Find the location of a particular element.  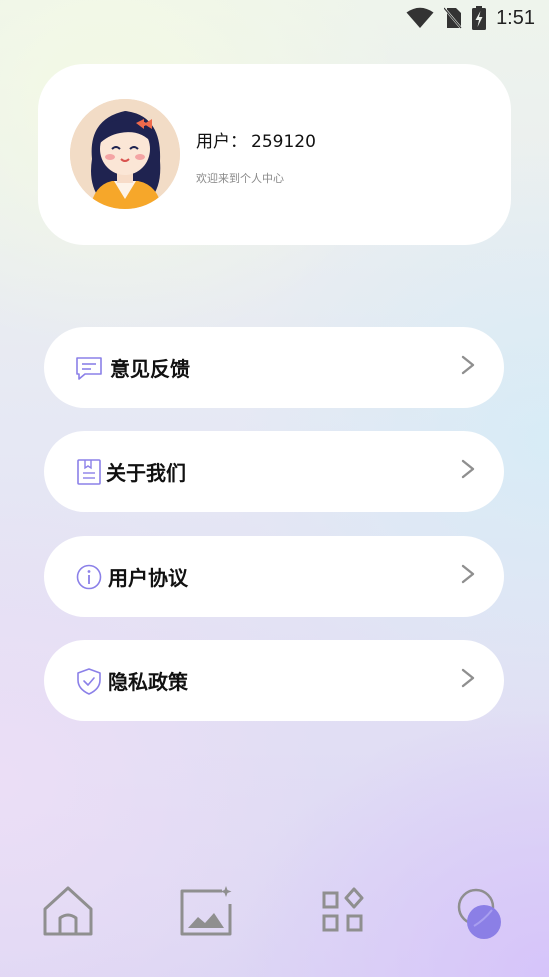

status-bar: 1:51 is located at coordinates (274, 19).